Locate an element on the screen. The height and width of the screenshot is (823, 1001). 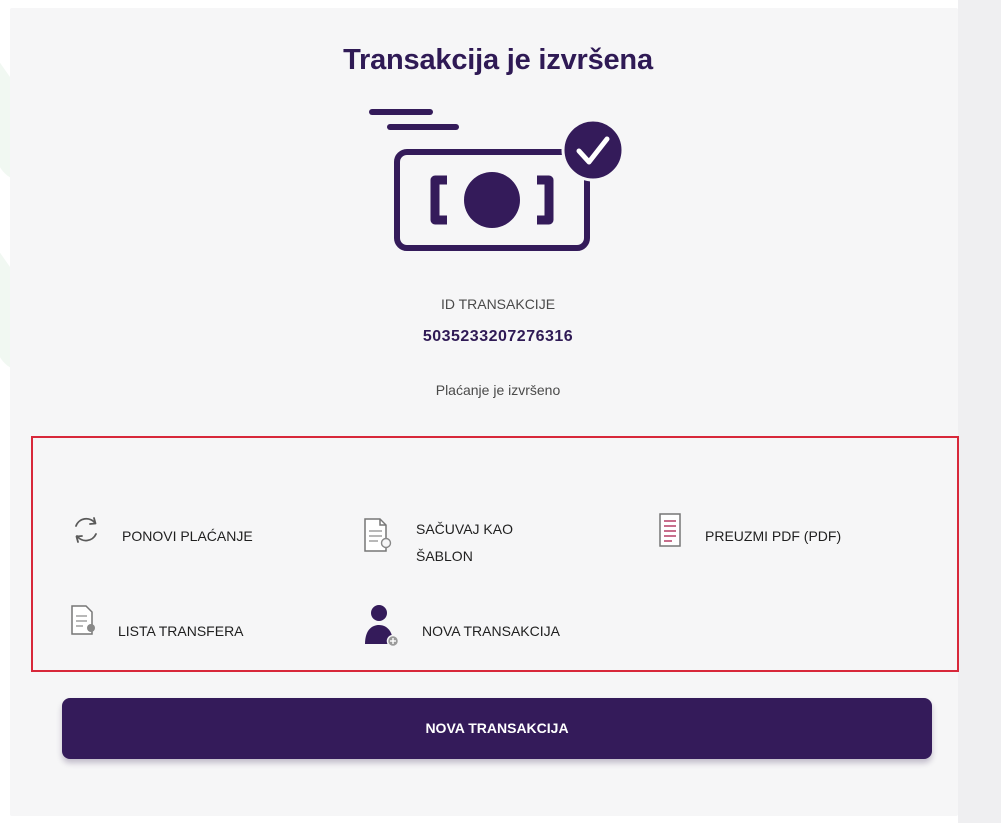
transfer-list-action: LISTA TRANSFERA is located at coordinates (180, 624).